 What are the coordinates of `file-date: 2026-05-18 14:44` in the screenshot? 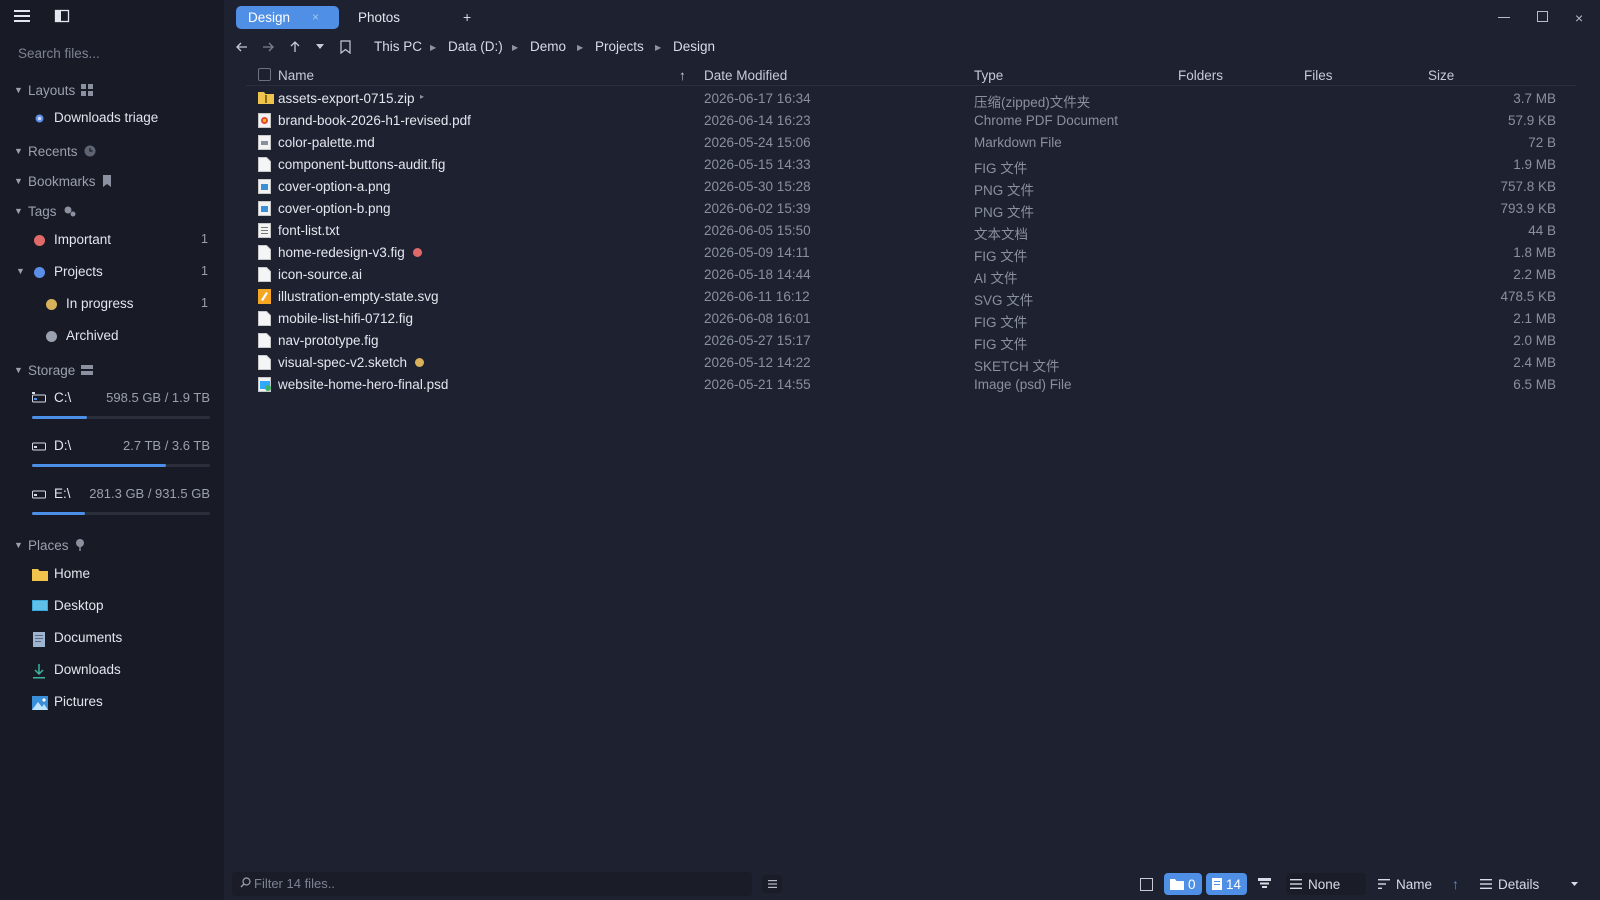 It's located at (757, 274).